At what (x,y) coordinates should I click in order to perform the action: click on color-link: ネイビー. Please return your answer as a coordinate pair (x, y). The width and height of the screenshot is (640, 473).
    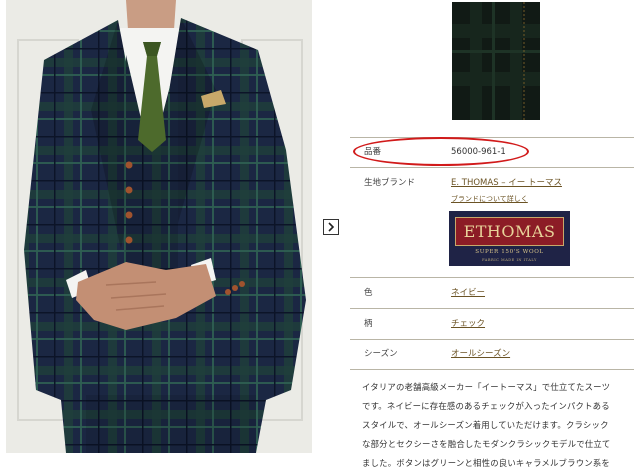
    Looking at the image, I should click on (468, 293).